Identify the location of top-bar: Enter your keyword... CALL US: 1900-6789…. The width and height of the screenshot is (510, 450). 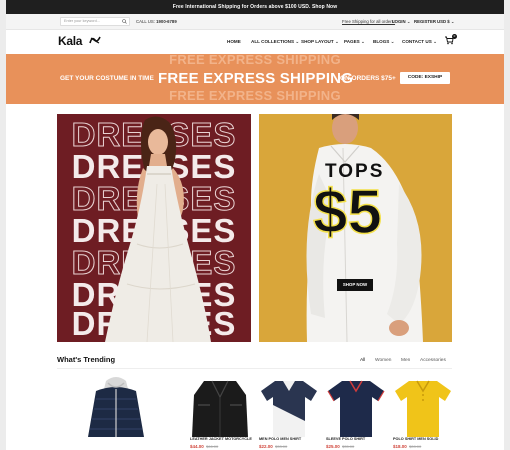
(255, 22).